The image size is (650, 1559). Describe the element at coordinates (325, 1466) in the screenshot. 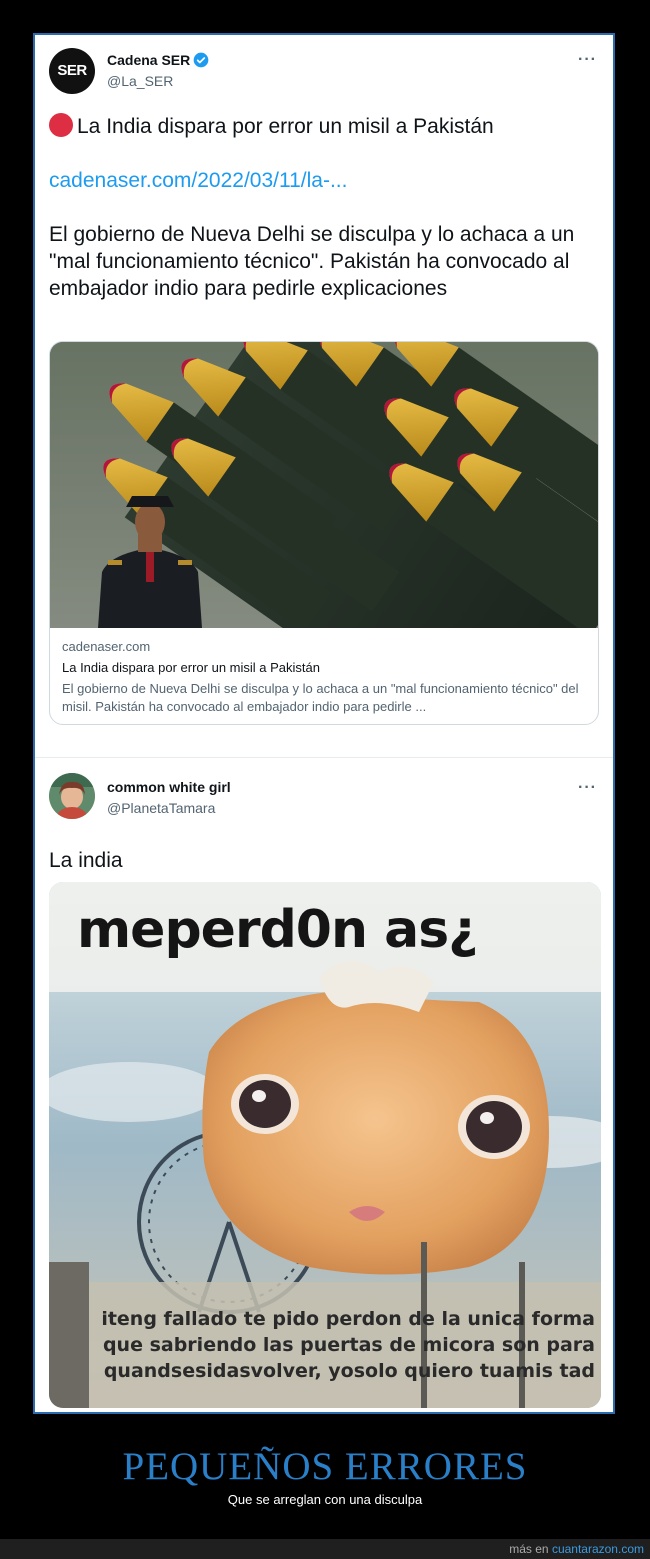

I see `post-title: PEQUEÑOS ERRORES` at that location.